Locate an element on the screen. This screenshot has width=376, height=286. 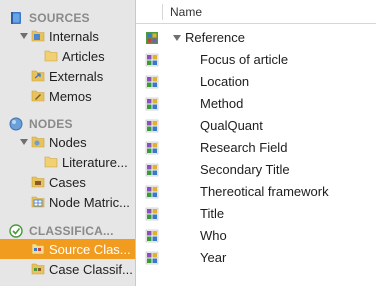
sidebar-item-articles: Articles is located at coordinates (67, 56).